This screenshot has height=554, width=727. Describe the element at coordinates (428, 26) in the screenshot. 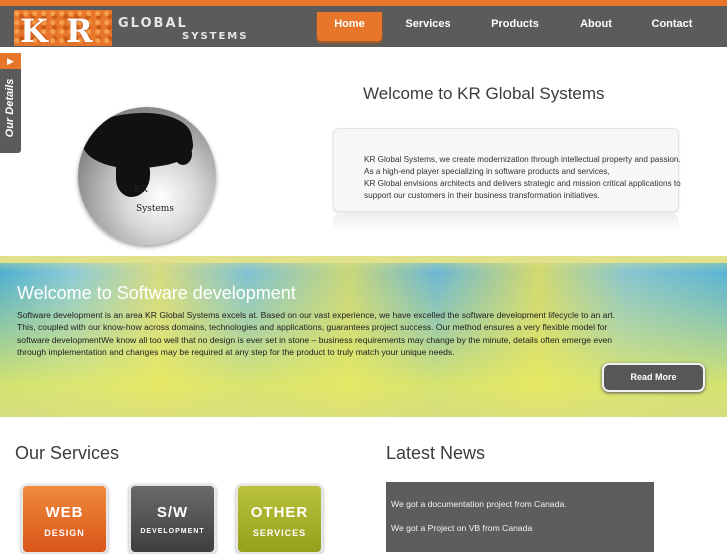

I see `nav-services: Services` at that location.